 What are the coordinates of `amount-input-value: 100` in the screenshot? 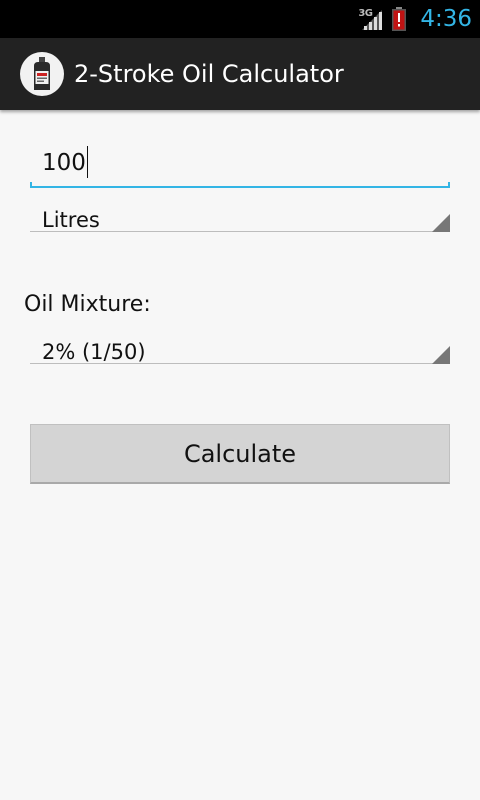 It's located at (64, 163).